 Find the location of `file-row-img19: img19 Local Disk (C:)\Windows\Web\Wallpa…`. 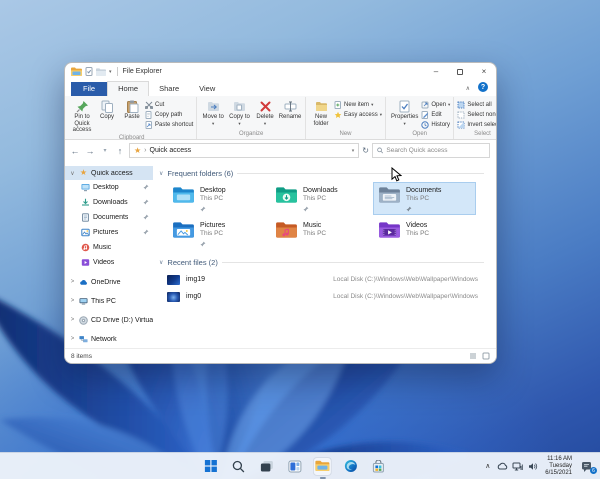

file-row-img19: img19 Local Disk (C:)\Windows\Web\Wallpa… is located at coordinates (327, 279).